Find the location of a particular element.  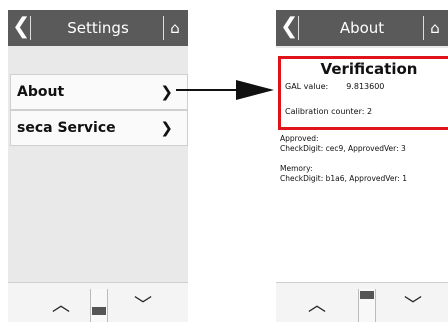

gal-value-row: GAL value: 9.813600 is located at coordinates (334, 86).